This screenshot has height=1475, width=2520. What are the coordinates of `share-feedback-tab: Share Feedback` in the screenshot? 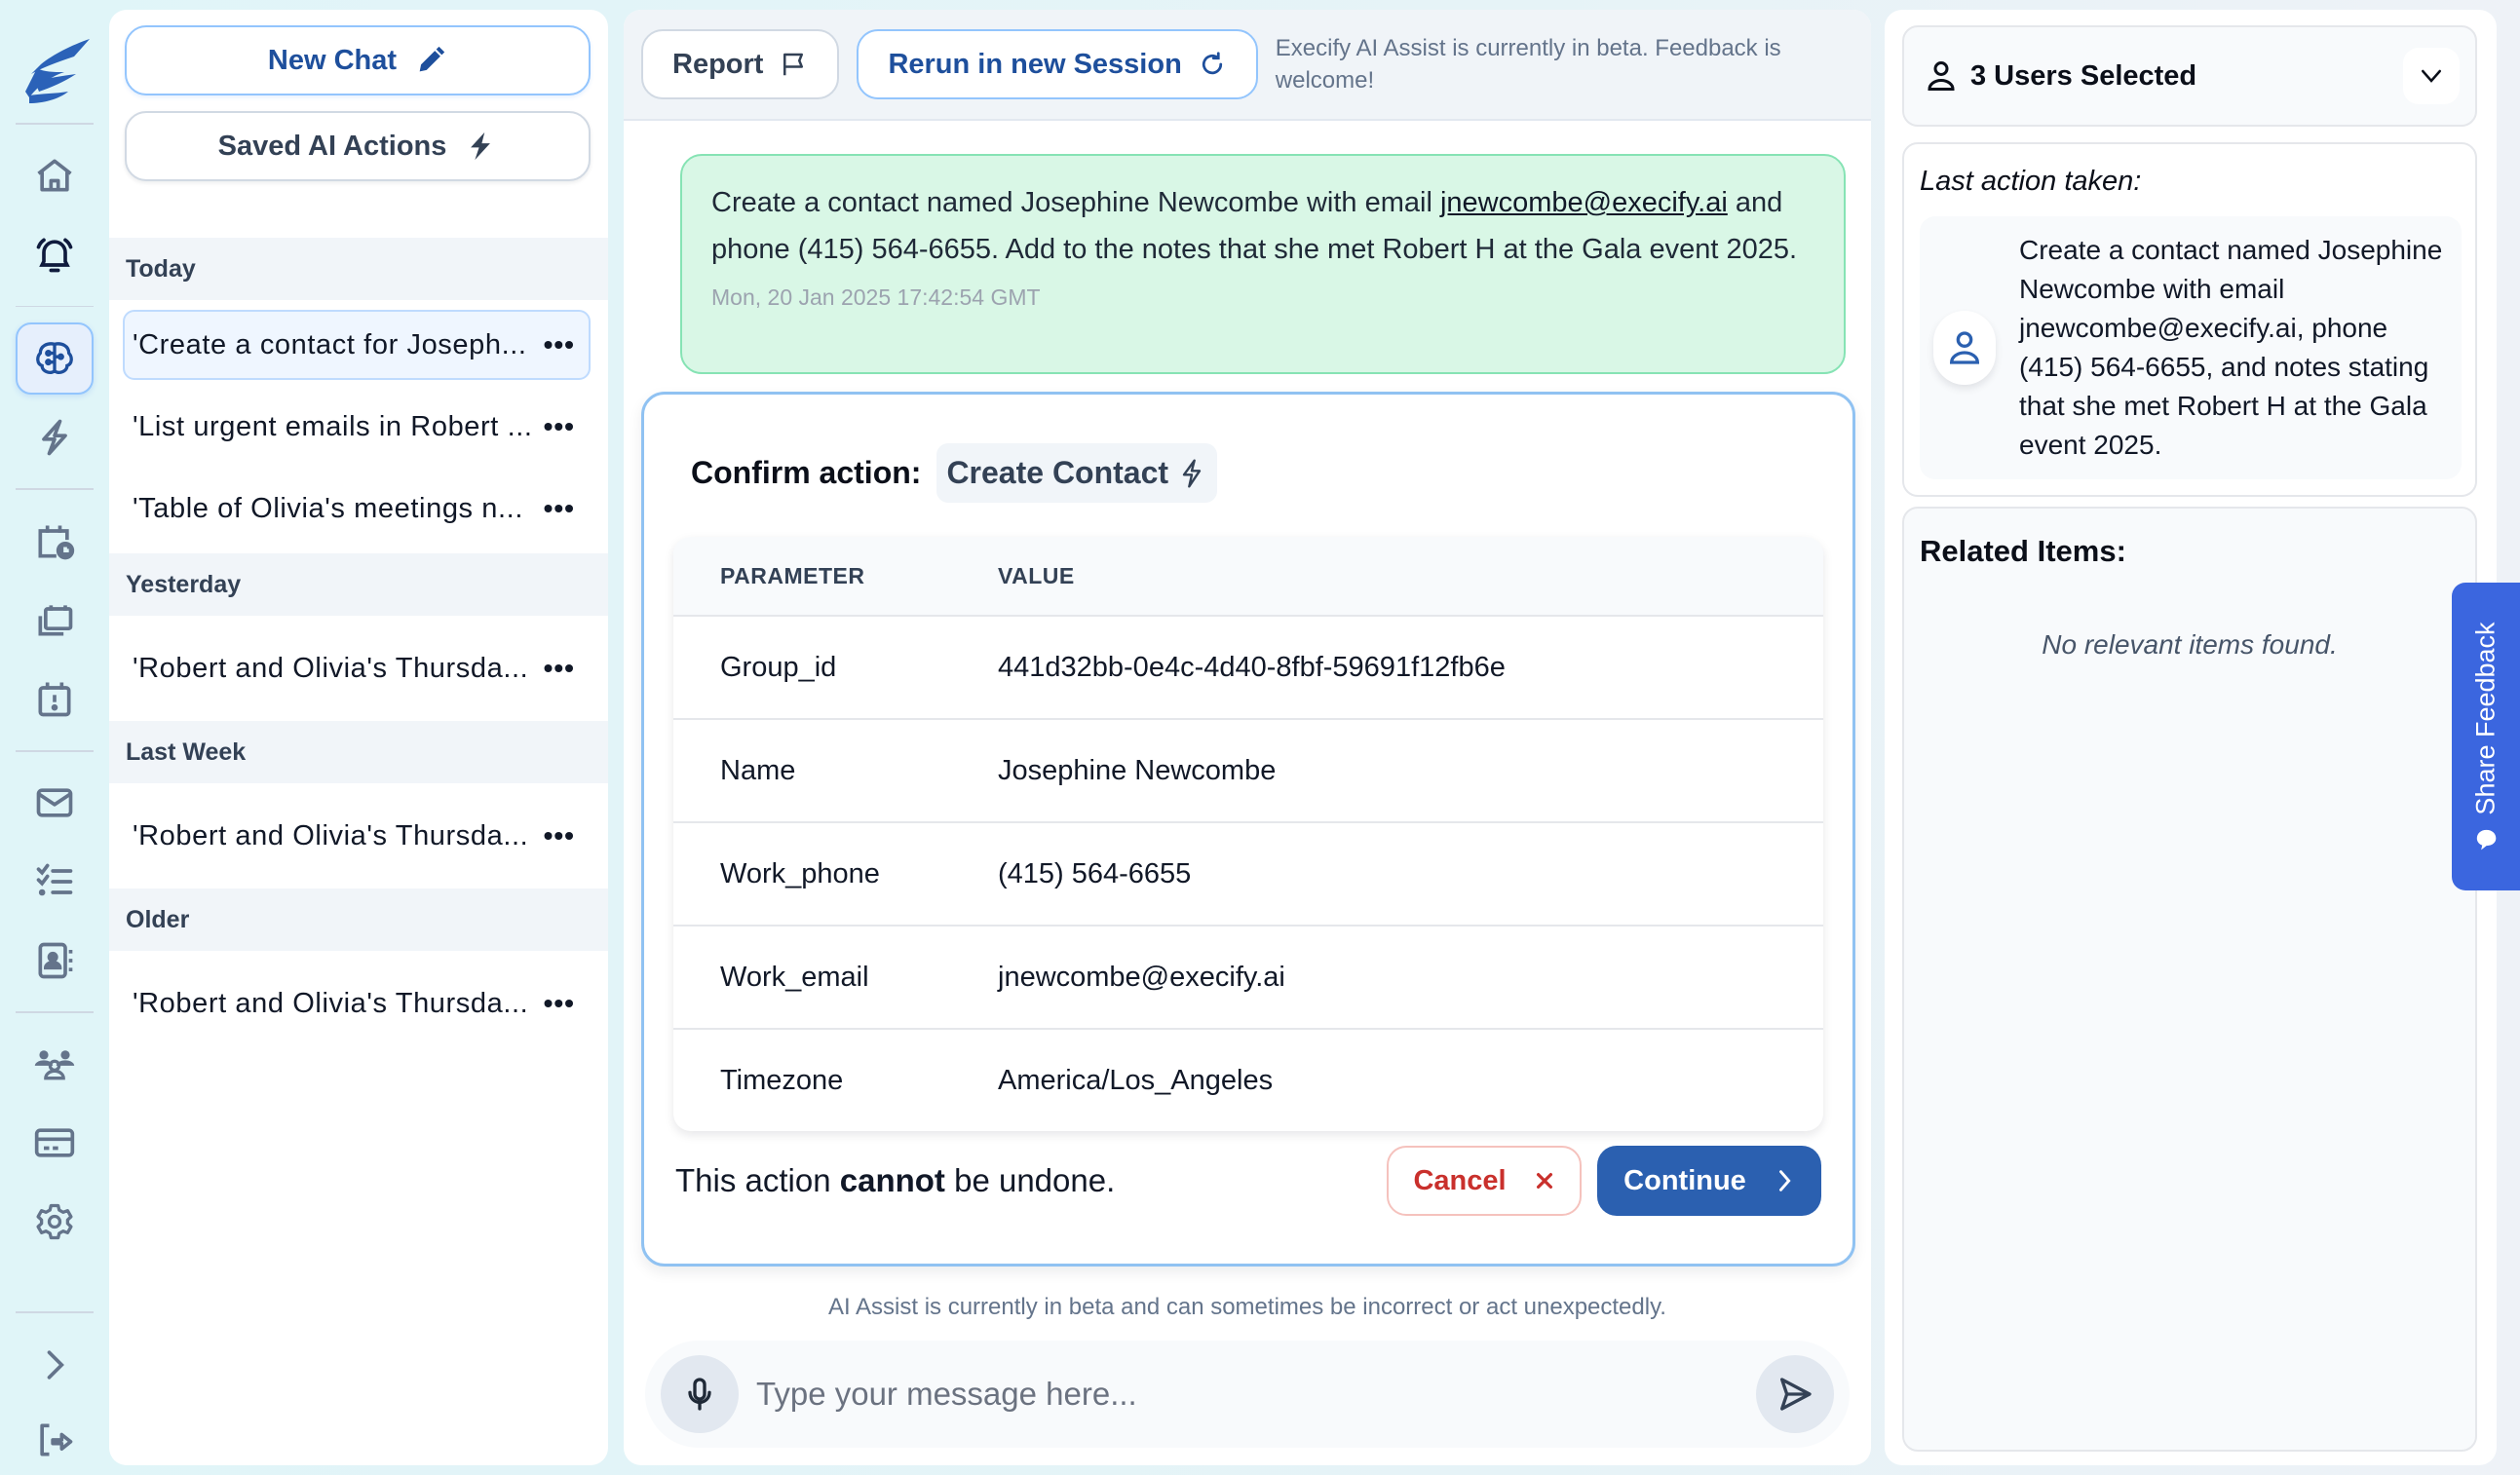 It's located at (2486, 736).